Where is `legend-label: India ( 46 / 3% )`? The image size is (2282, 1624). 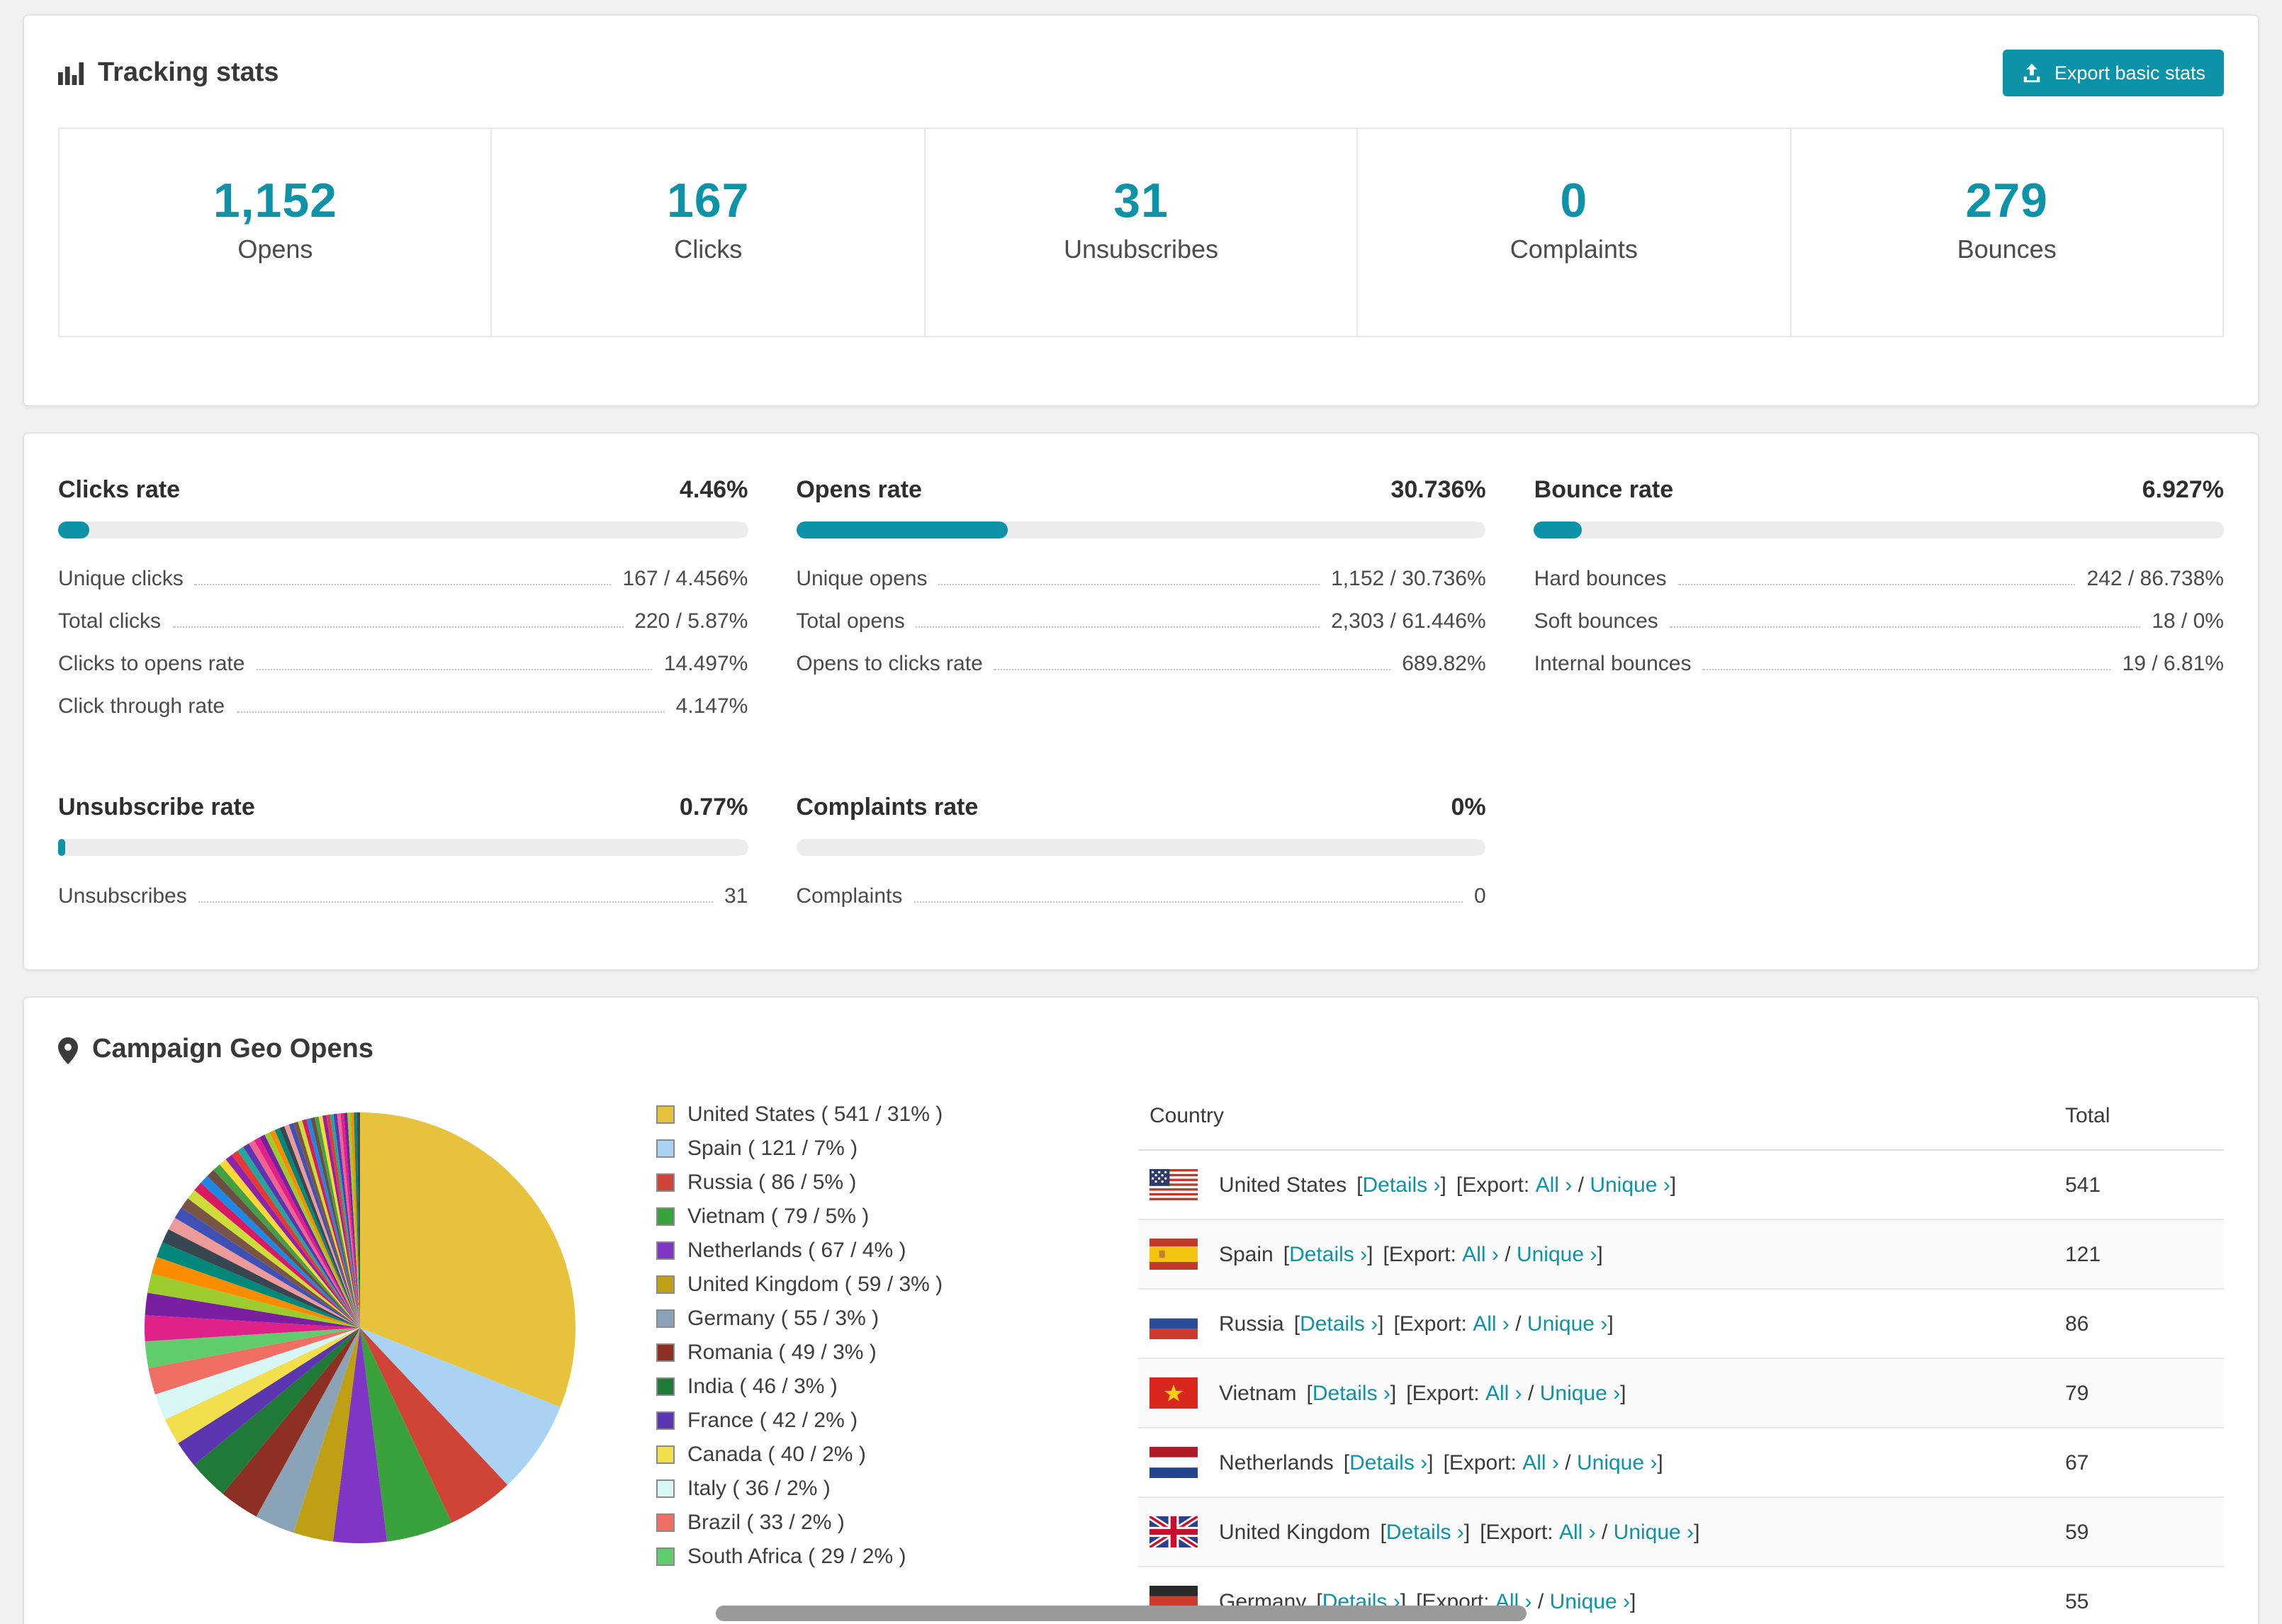 legend-label: India ( 46 / 3% ) is located at coordinates (762, 1387).